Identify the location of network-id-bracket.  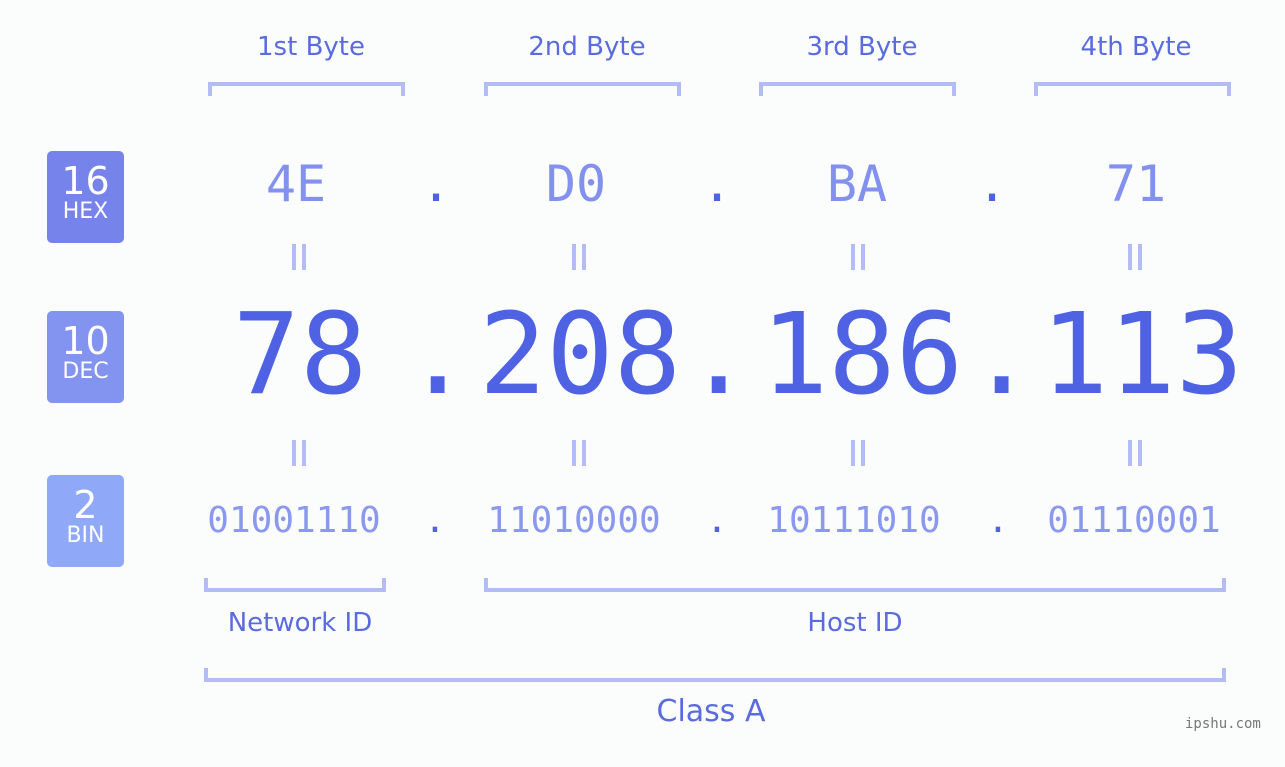
(295, 585).